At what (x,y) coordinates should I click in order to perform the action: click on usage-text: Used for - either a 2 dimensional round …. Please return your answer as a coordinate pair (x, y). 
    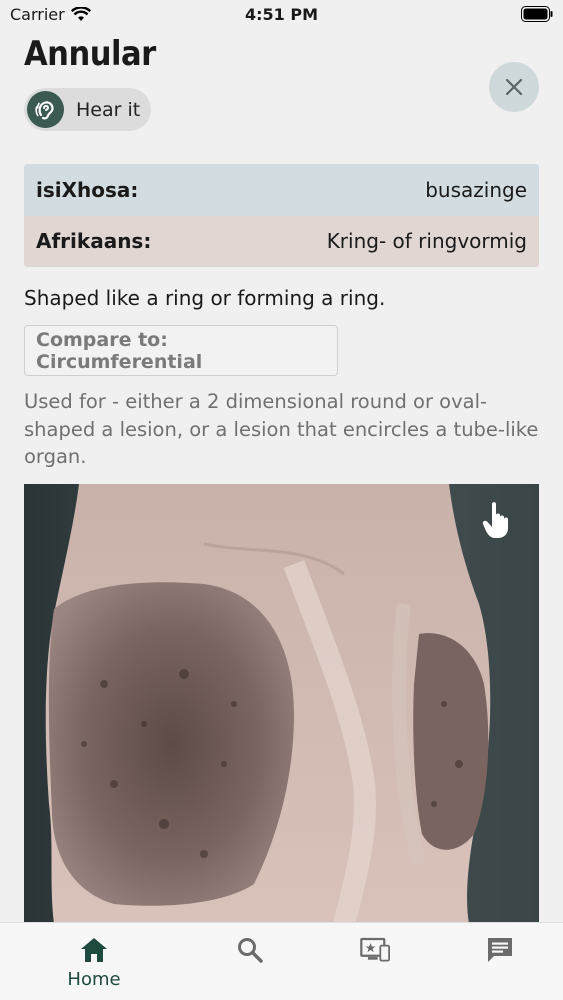
    Looking at the image, I should click on (281, 429).